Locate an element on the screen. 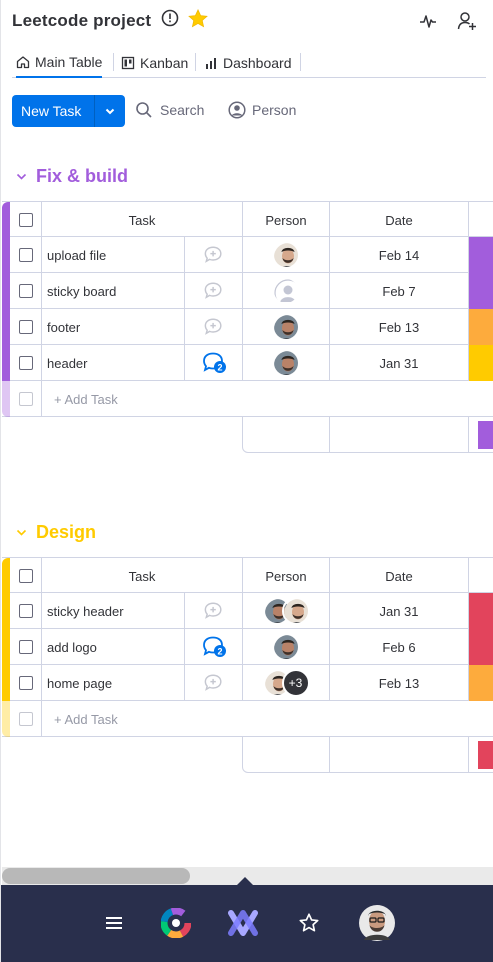 The height and width of the screenshot is (962, 493). user-avatar is located at coordinates (377, 923).